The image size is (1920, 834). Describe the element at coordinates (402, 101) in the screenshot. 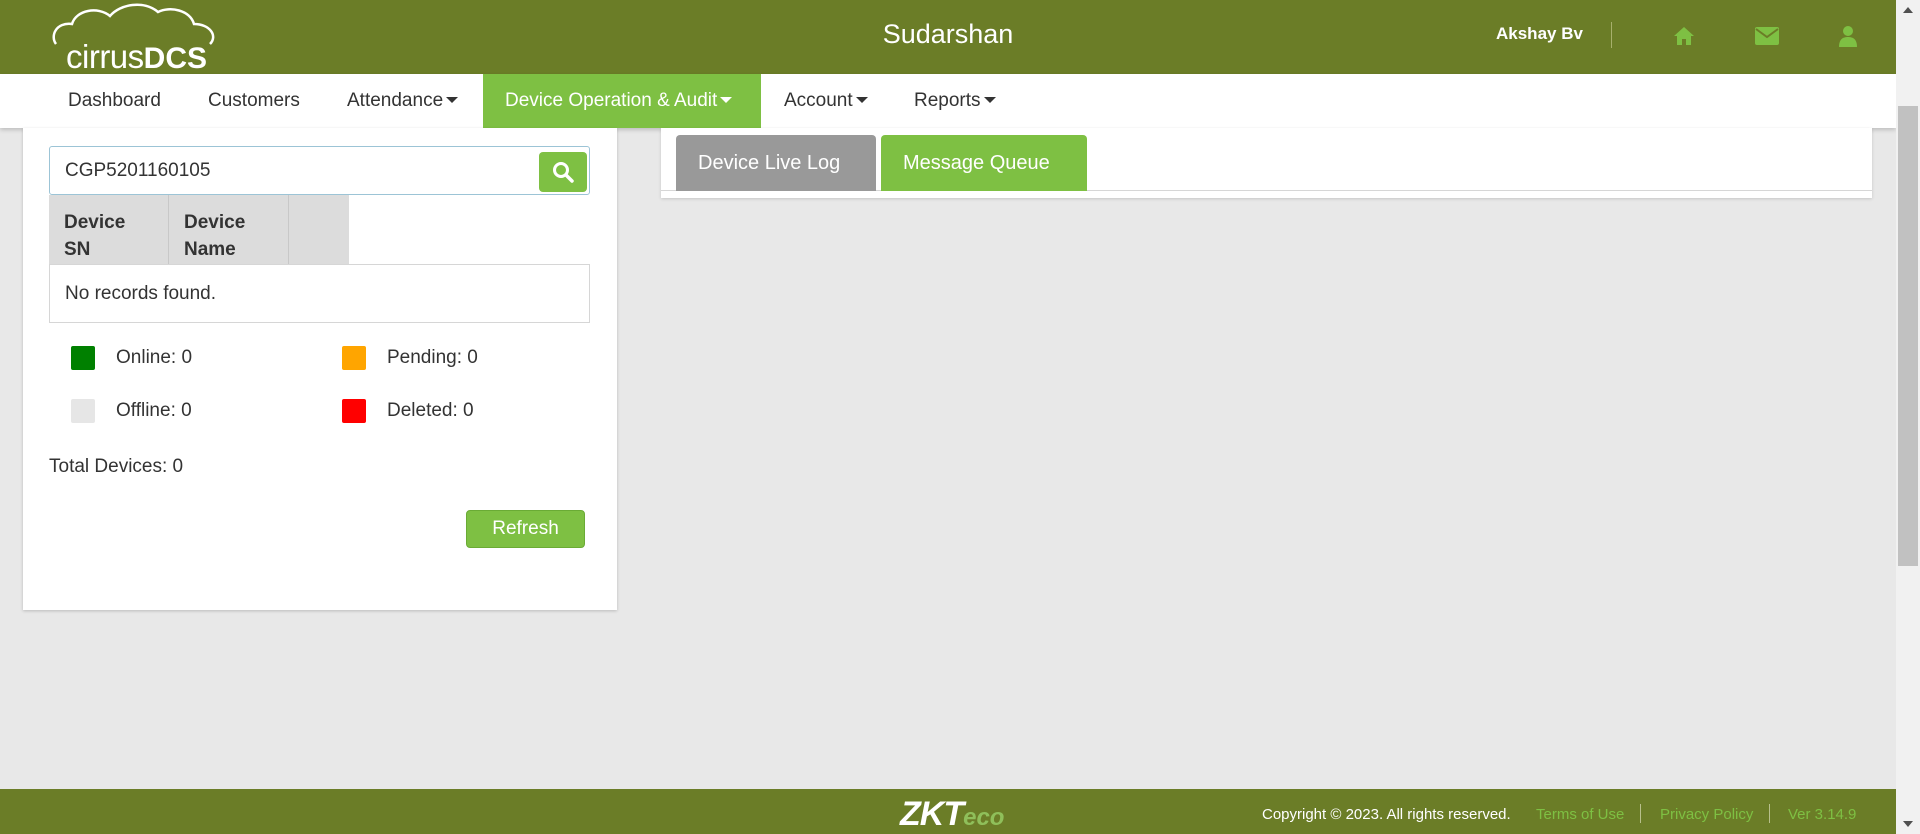

I see `nav-attendance: Attendance` at that location.